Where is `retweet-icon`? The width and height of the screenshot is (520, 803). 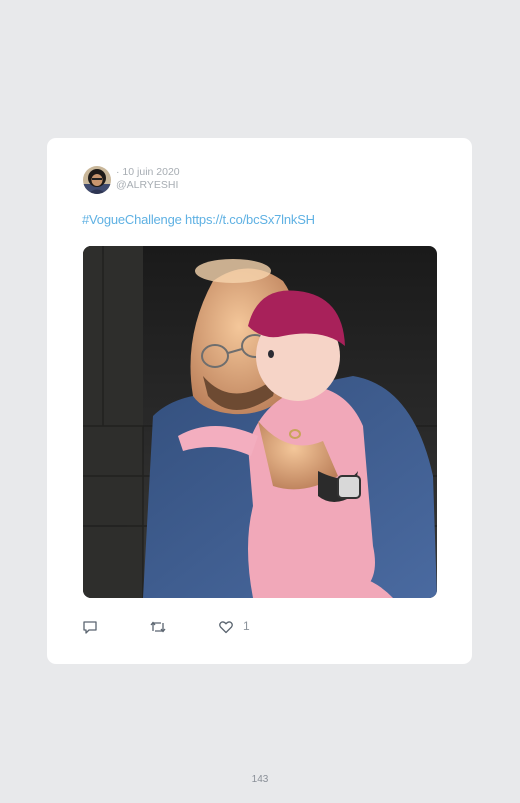
retweet-icon is located at coordinates (158, 627).